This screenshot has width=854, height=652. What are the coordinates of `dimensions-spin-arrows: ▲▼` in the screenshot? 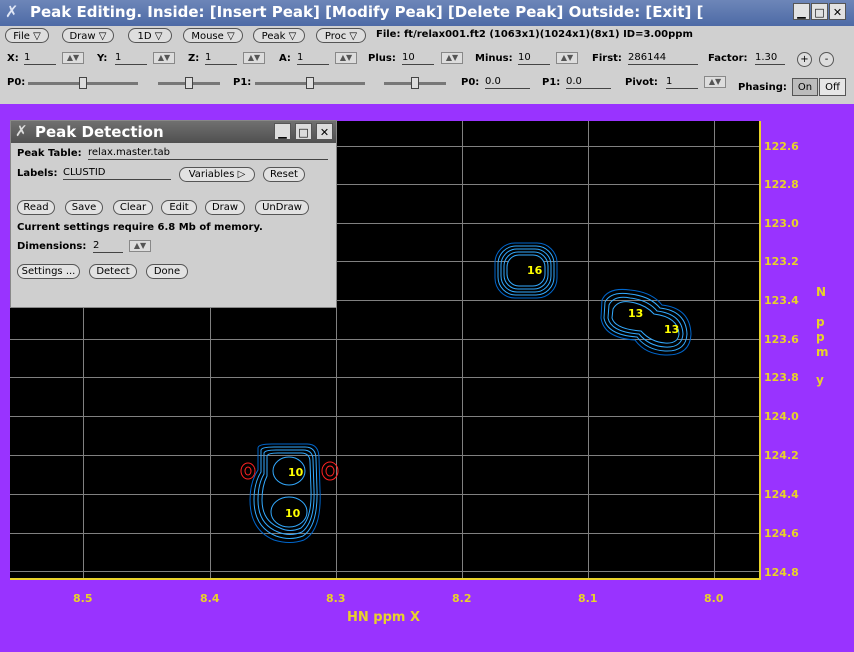 It's located at (140, 246).